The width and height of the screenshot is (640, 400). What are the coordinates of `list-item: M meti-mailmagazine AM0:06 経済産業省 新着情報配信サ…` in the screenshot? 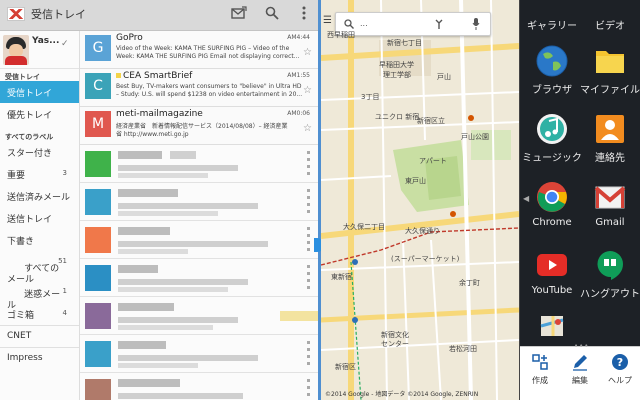 It's located at (199, 126).